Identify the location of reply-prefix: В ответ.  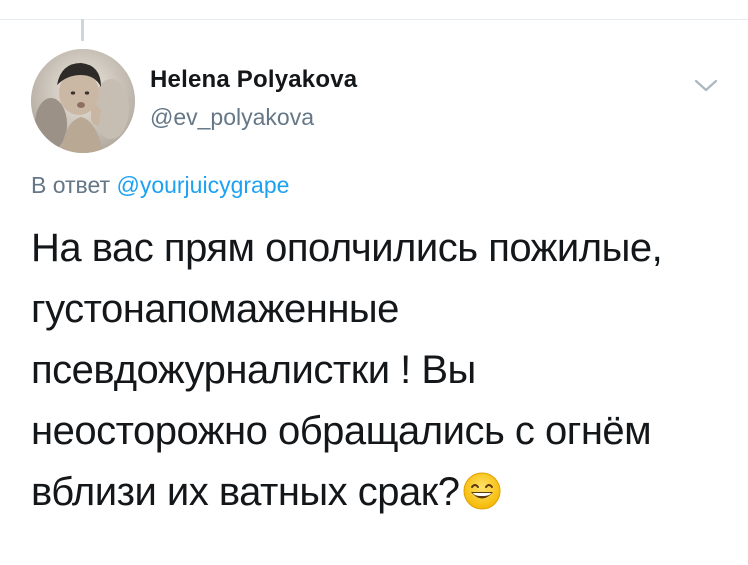
(71, 185).